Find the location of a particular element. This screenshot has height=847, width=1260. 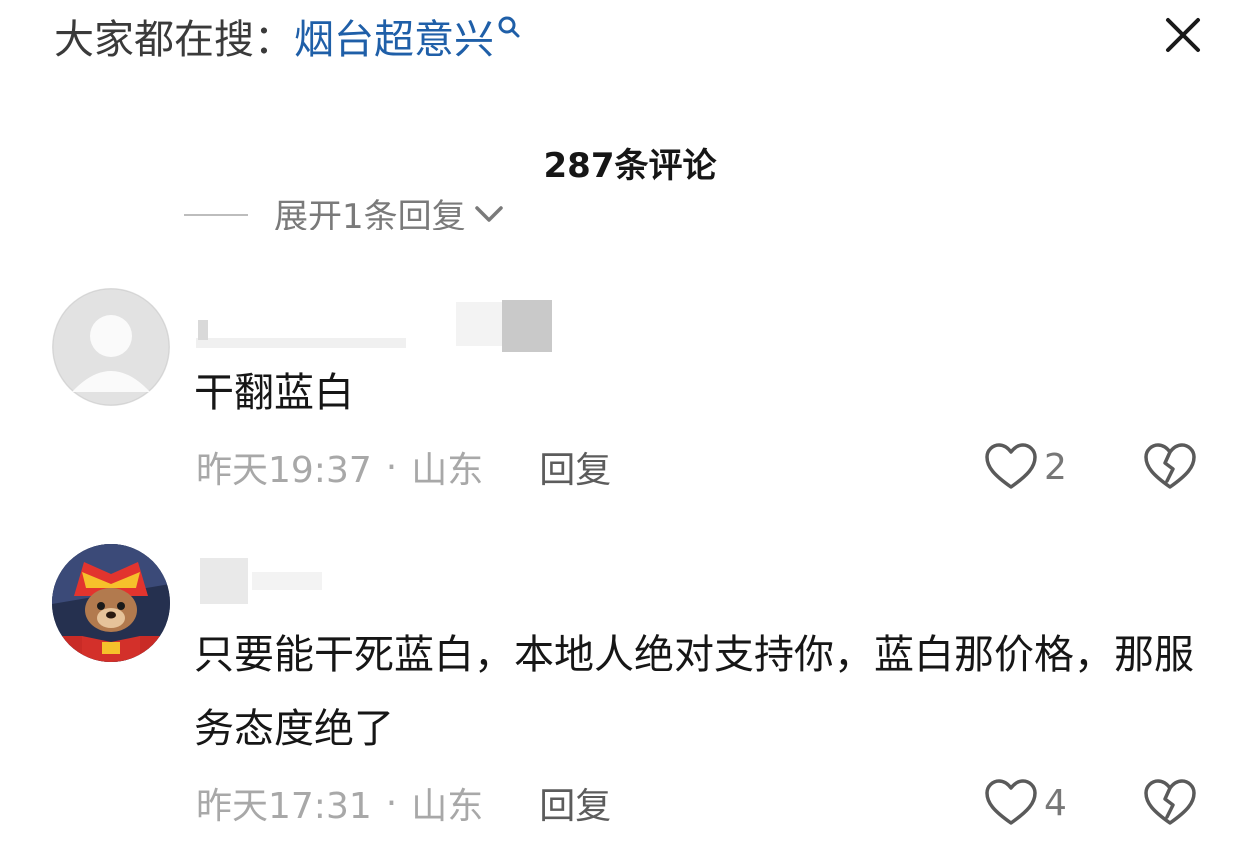

search-prefix: 大家都在搜： is located at coordinates (174, 40).